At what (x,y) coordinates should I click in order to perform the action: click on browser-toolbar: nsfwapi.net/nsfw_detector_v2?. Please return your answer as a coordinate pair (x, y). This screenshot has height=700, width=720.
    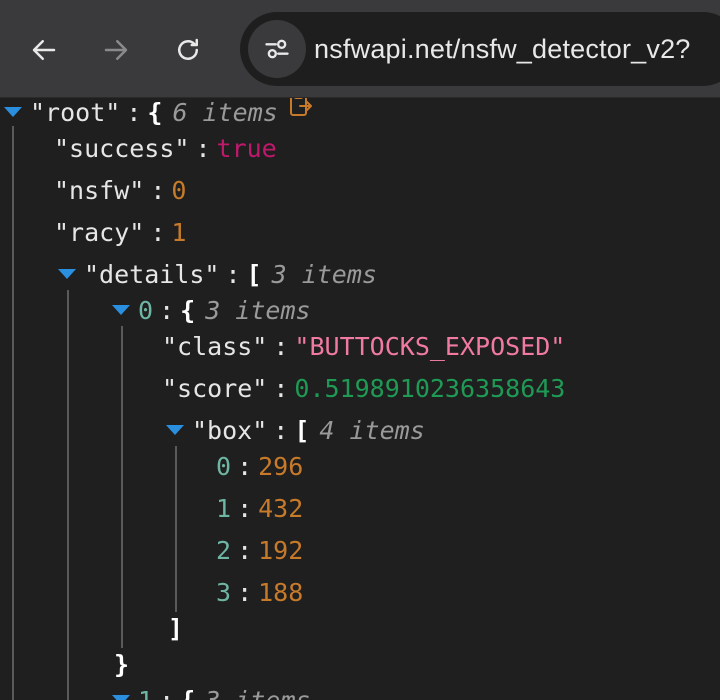
    Looking at the image, I should click on (360, 49).